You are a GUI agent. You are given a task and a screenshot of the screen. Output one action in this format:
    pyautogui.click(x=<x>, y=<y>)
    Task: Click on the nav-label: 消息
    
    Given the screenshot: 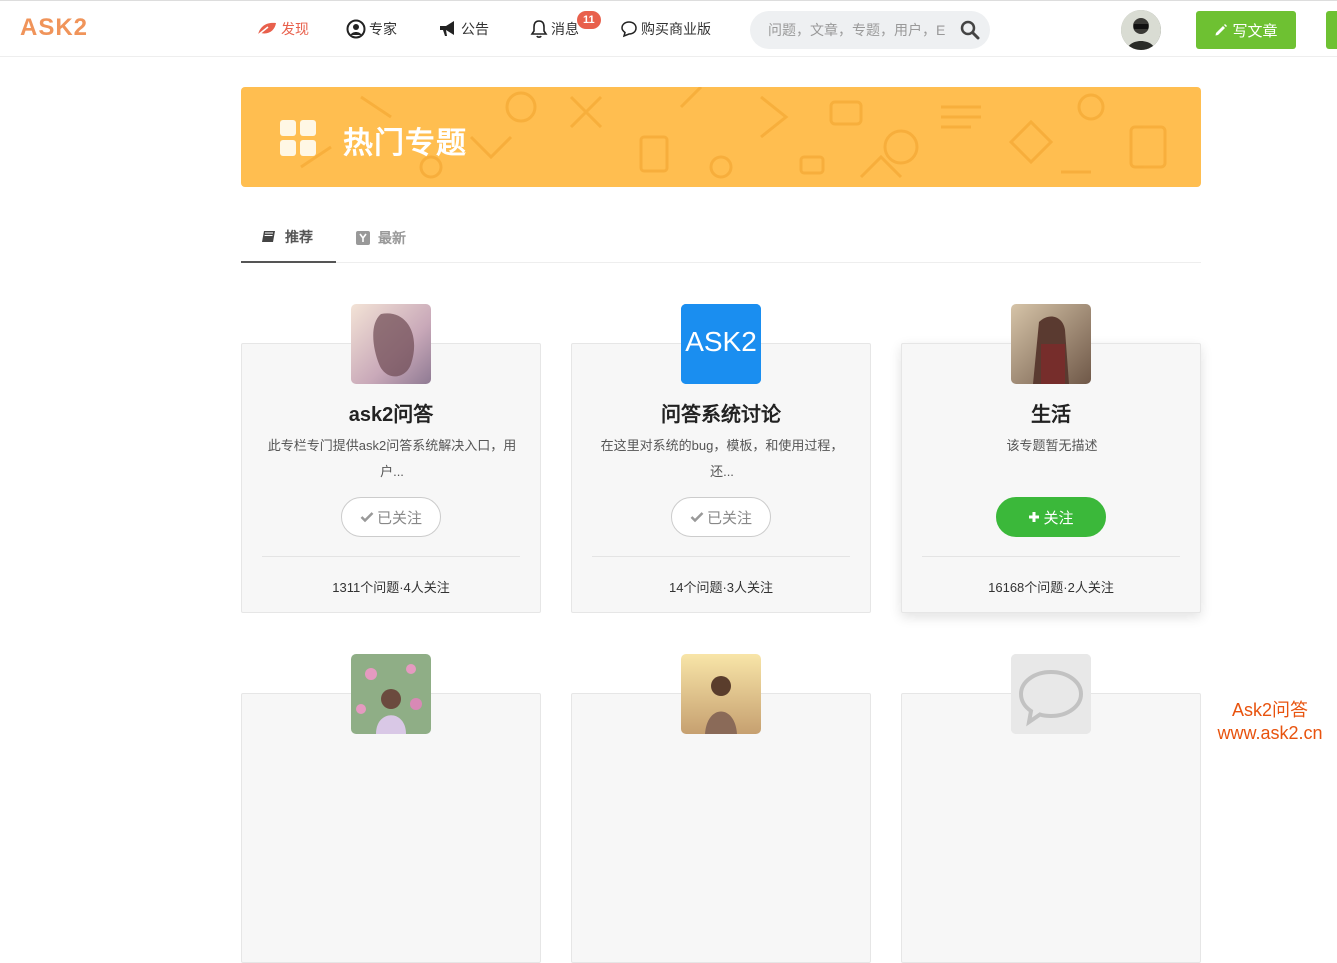 What is the action you would take?
    pyautogui.click(x=565, y=29)
    